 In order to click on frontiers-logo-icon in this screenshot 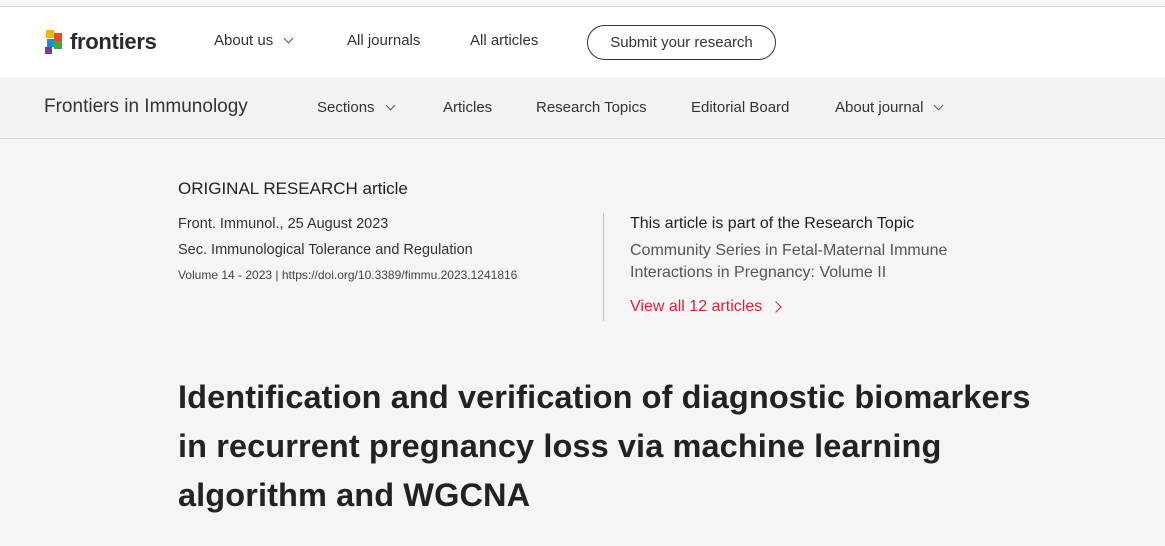, I will do `click(55, 42)`.